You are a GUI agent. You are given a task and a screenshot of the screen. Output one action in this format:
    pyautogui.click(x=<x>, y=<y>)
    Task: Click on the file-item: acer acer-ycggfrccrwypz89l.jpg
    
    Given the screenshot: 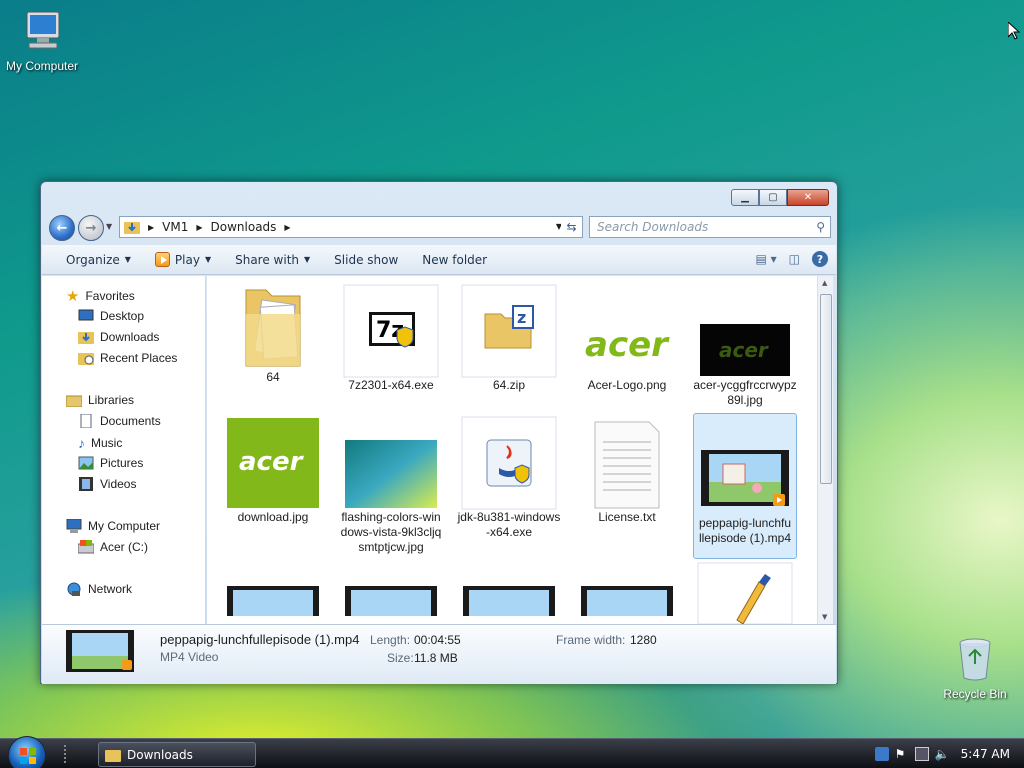 What is the action you would take?
    pyautogui.click(x=745, y=346)
    